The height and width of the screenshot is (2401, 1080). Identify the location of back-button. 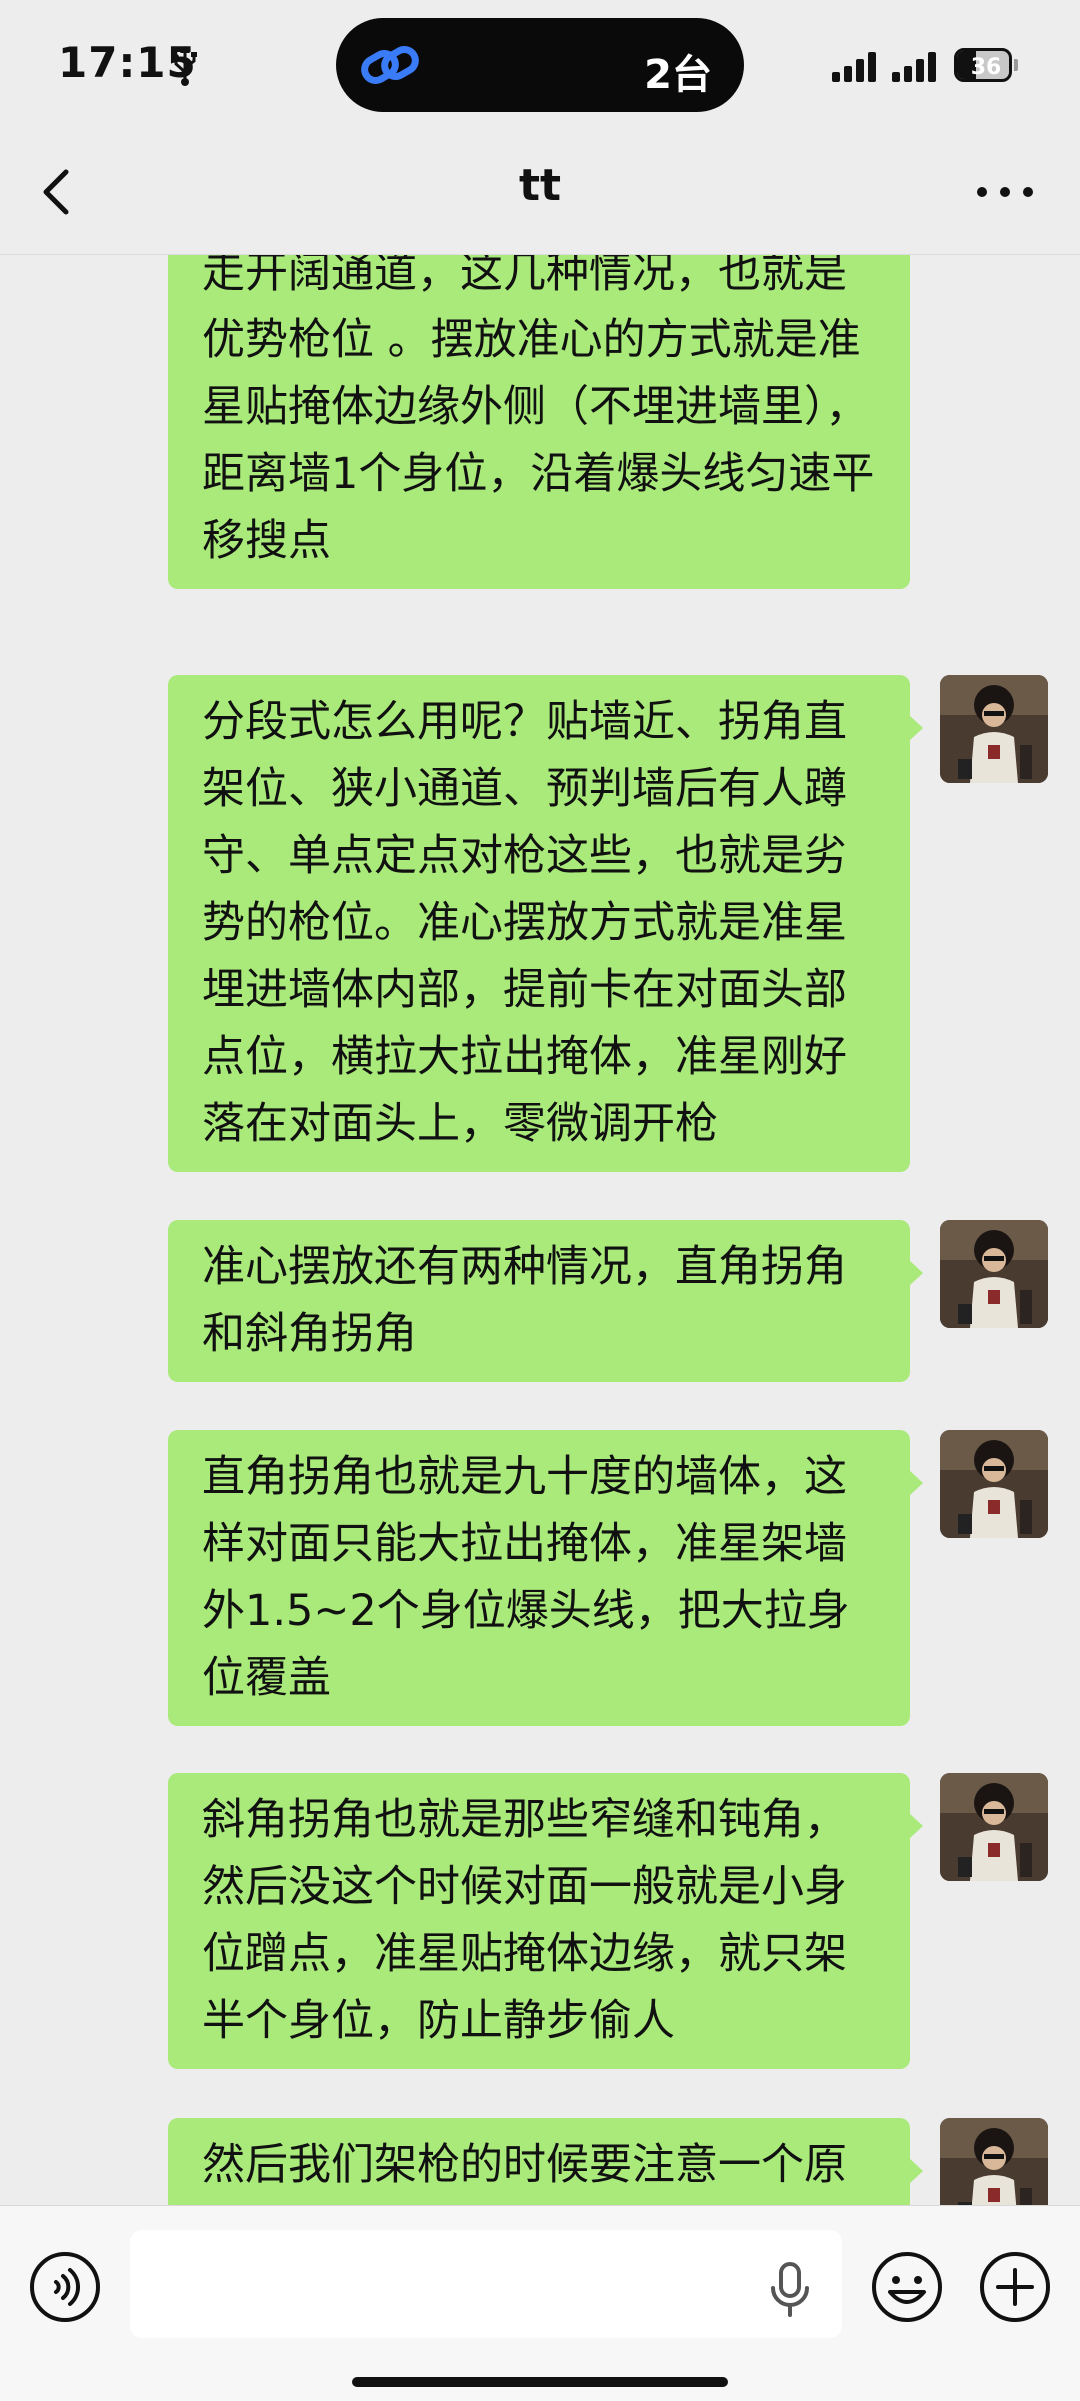
(60, 192).